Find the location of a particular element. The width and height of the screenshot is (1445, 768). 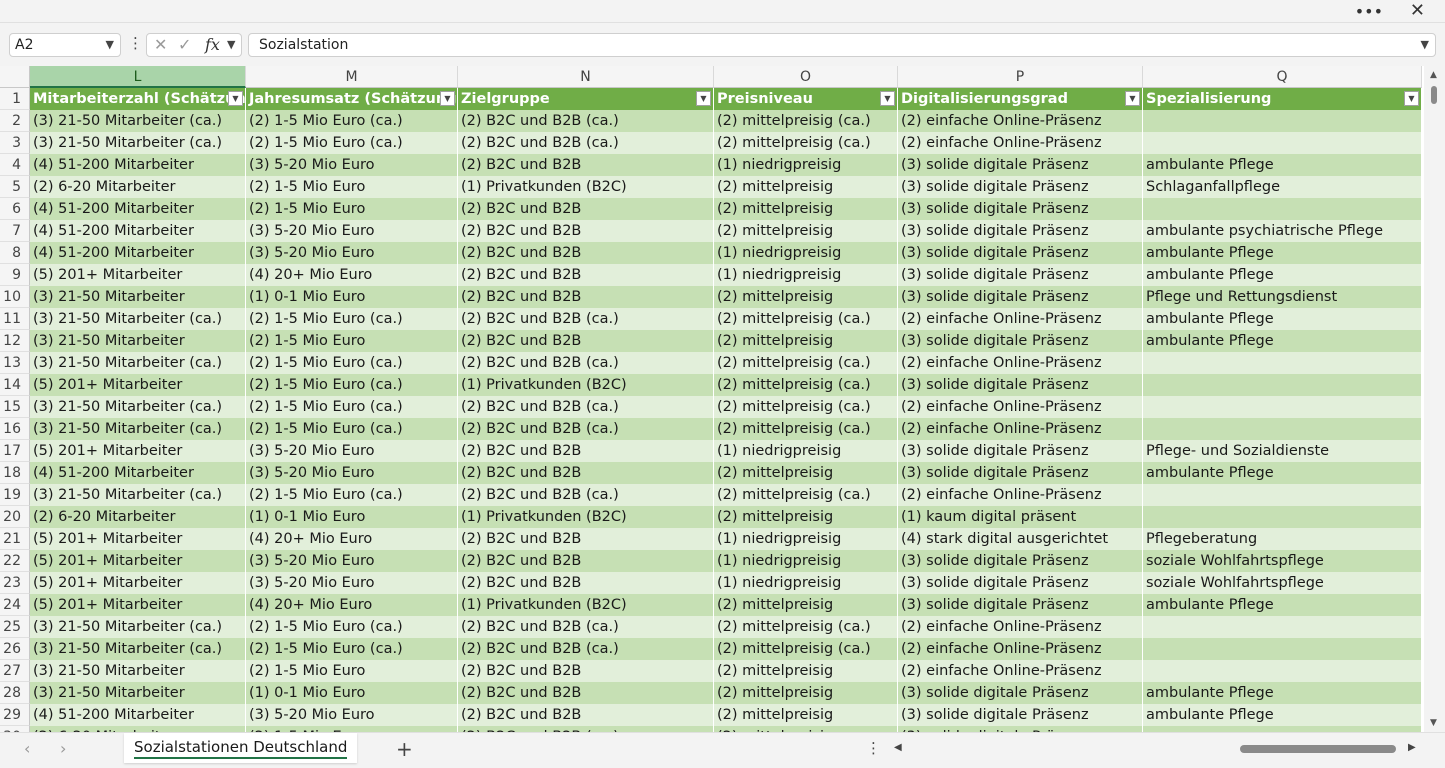

row-number: 15 is located at coordinates (15, 407).